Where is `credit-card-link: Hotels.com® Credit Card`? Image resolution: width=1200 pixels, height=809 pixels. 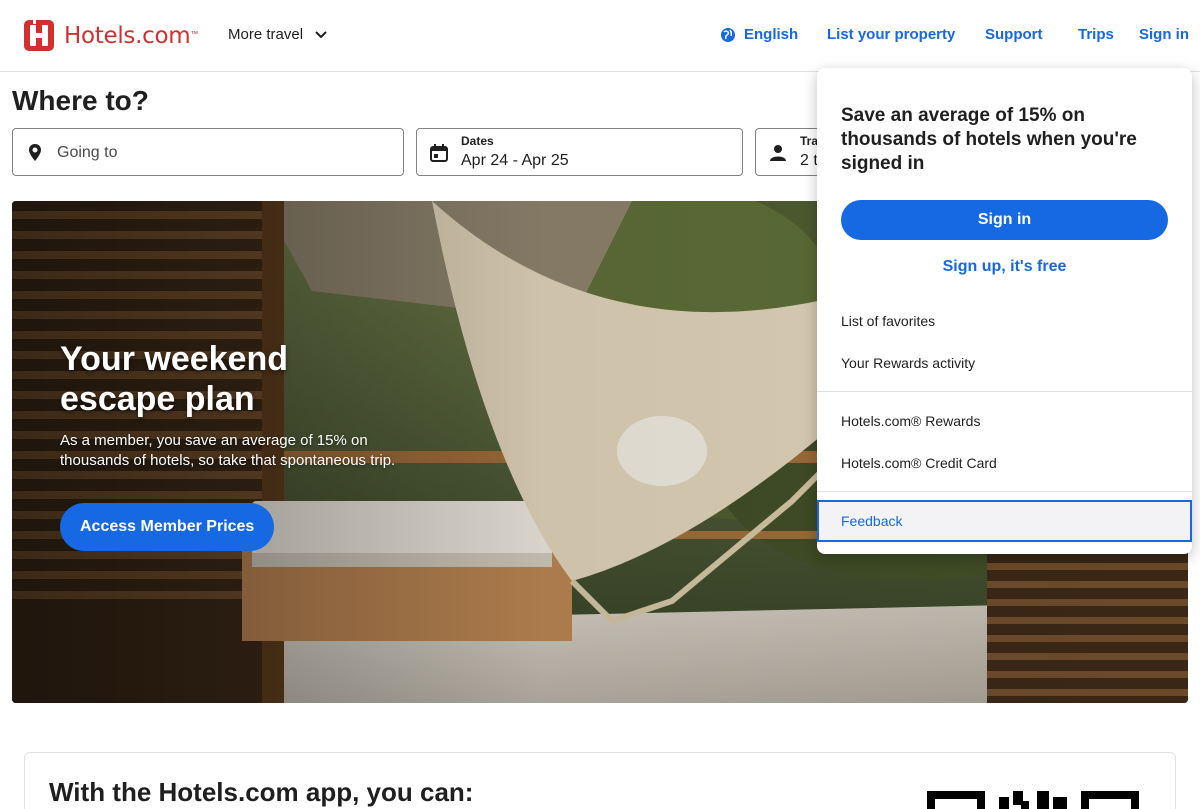
credit-card-link: Hotels.com® Credit Card is located at coordinates (919, 463).